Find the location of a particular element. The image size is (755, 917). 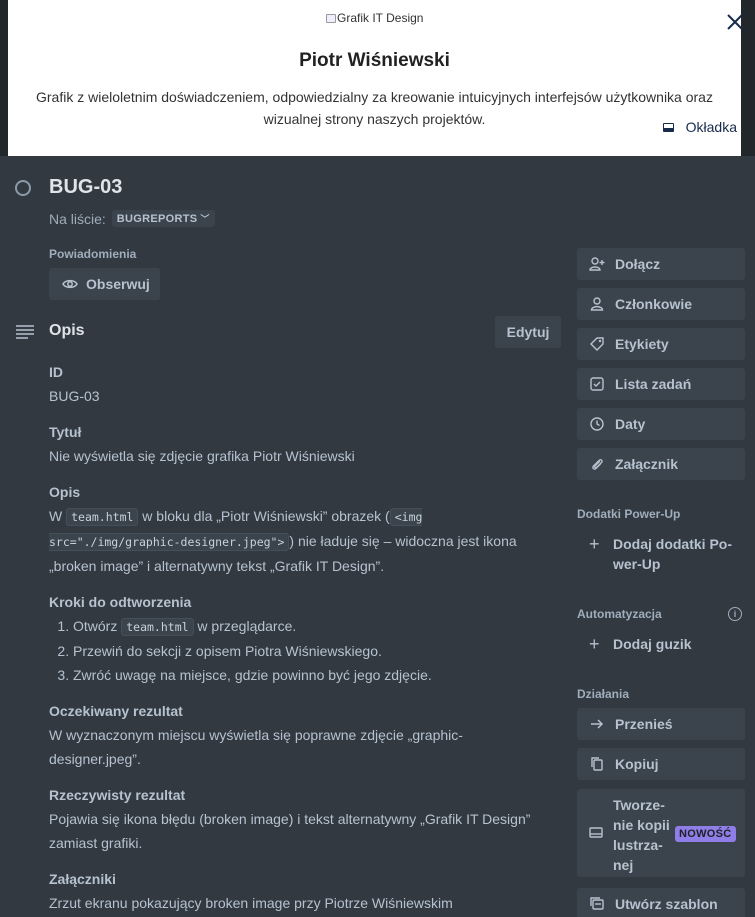

dates-button: Daty is located at coordinates (661, 424).